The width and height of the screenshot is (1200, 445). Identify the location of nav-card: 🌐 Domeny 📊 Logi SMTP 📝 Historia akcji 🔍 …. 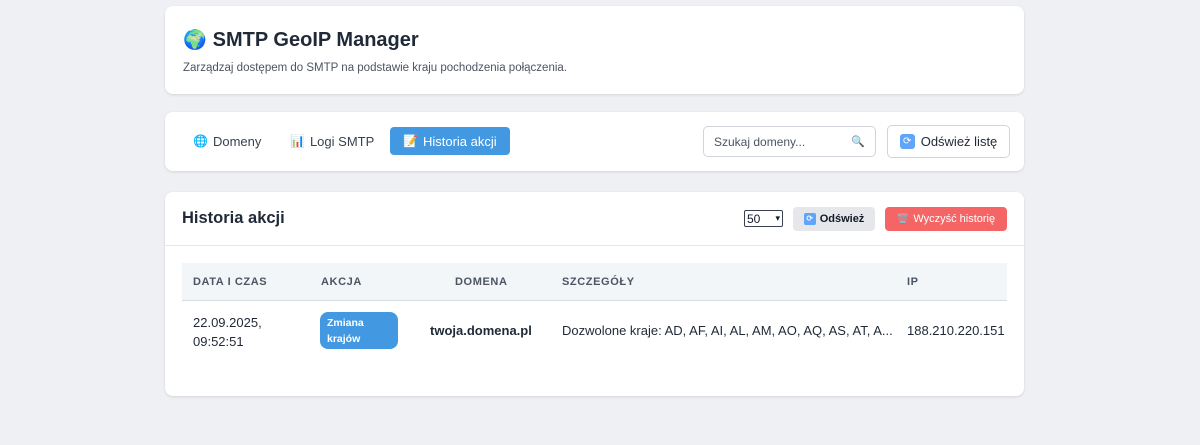
(594, 141).